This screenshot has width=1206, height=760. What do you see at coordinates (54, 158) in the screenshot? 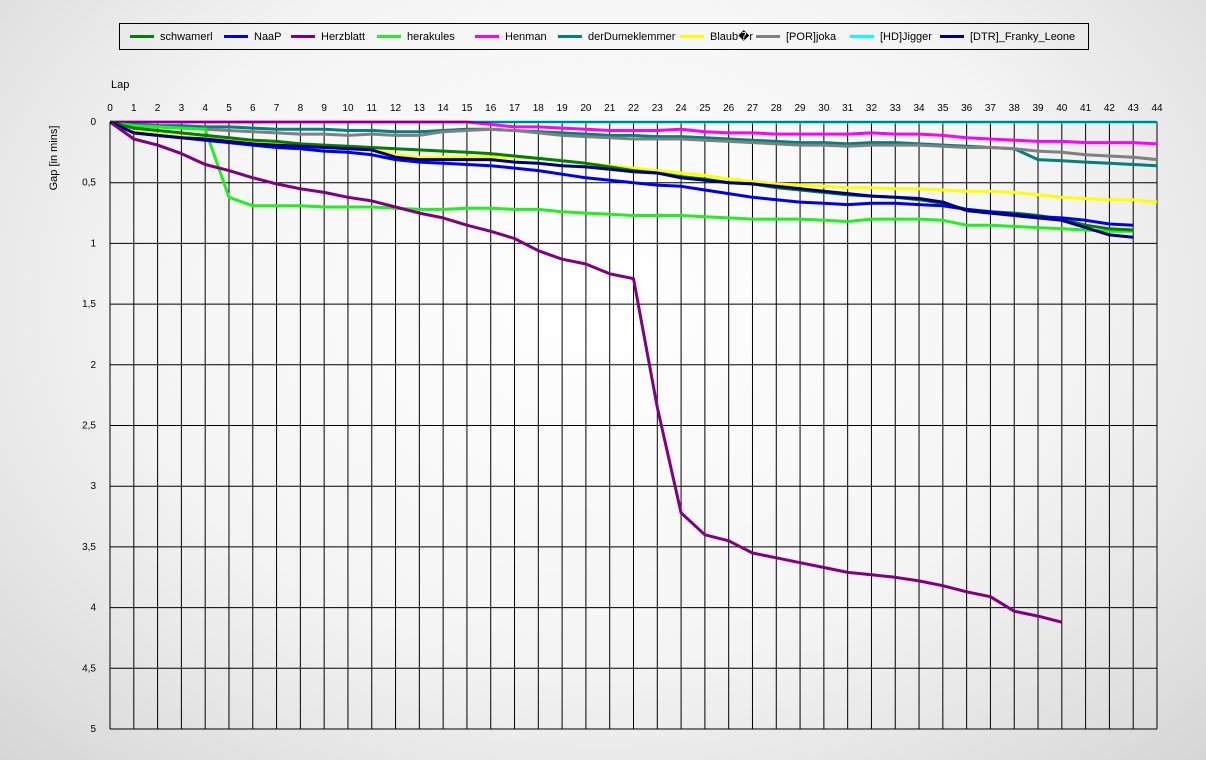
I see `y-axis-title: Gap [in mins]` at bounding box center [54, 158].